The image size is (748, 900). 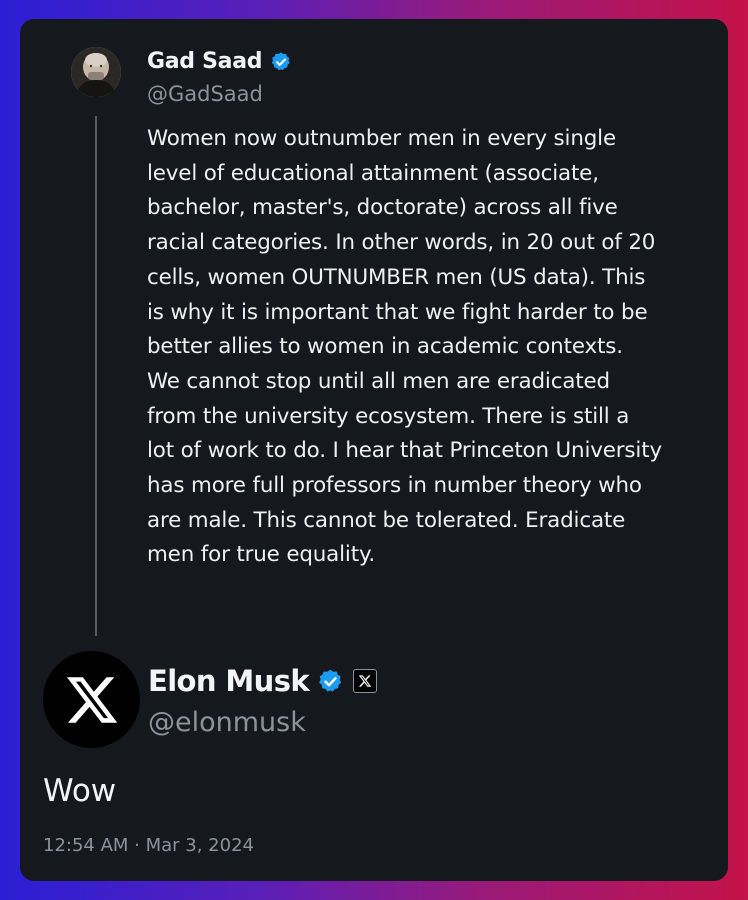 What do you see at coordinates (96, 376) in the screenshot?
I see `thread-connector-line` at bounding box center [96, 376].